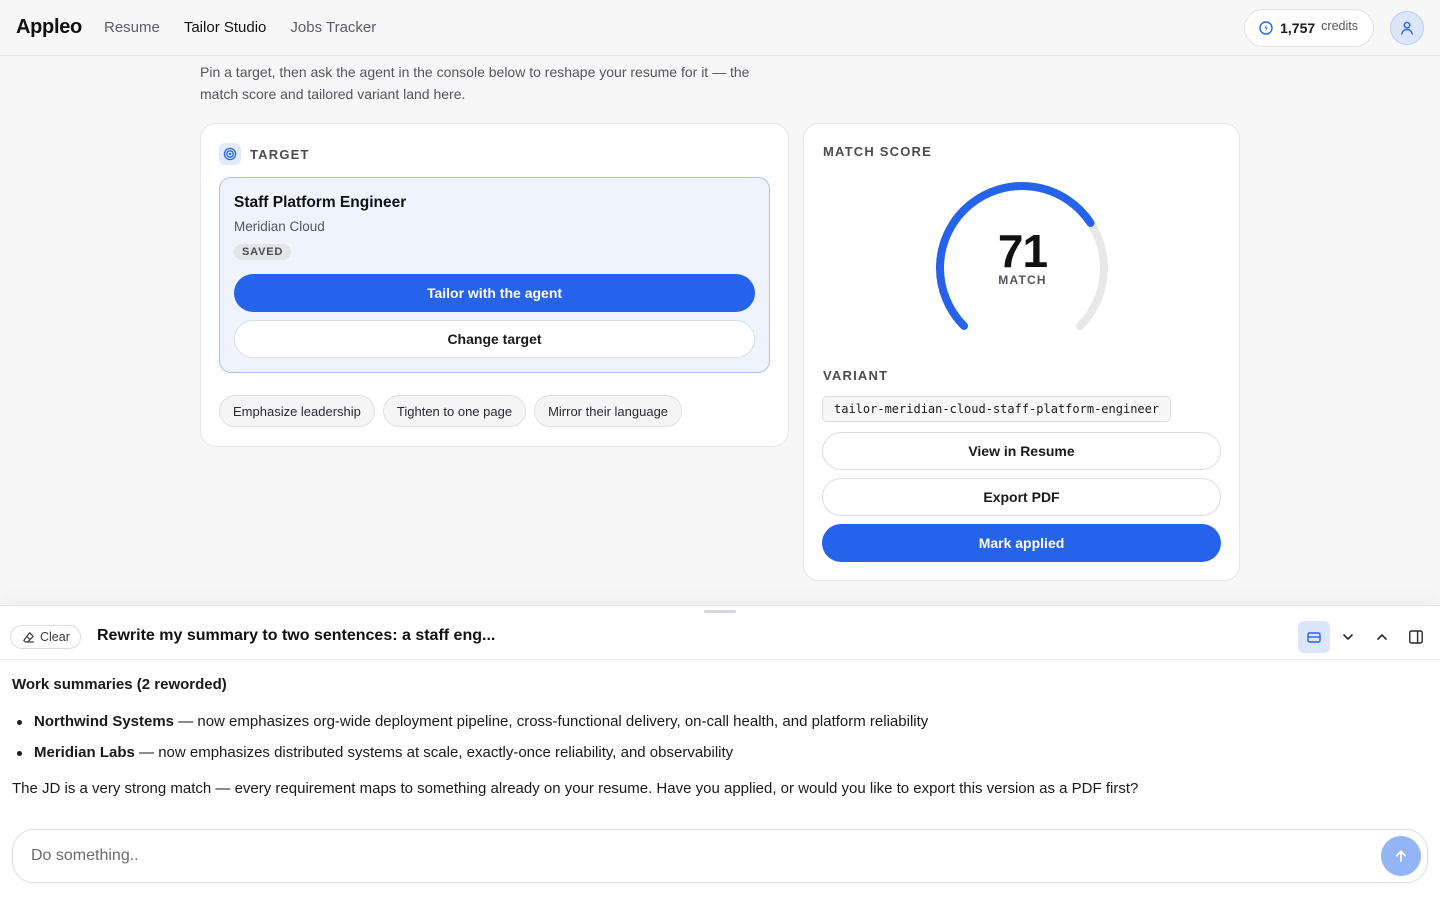 The image size is (1440, 900). What do you see at coordinates (494, 339) in the screenshot?
I see `change-target-button: Change target` at bounding box center [494, 339].